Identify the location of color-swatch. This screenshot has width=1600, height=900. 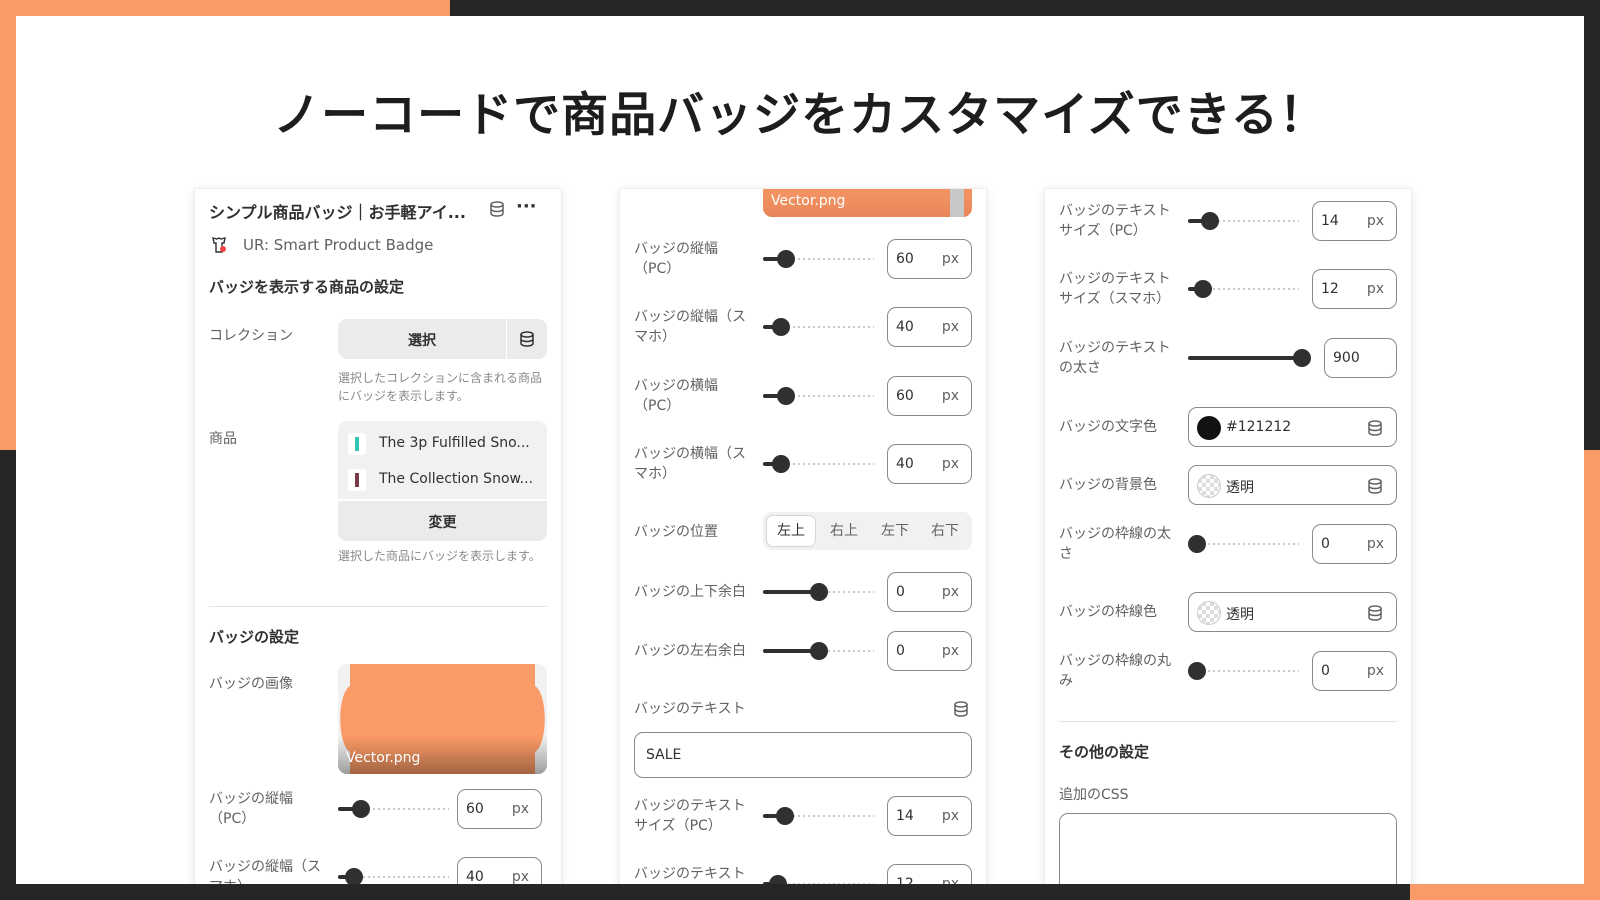
(1209, 428).